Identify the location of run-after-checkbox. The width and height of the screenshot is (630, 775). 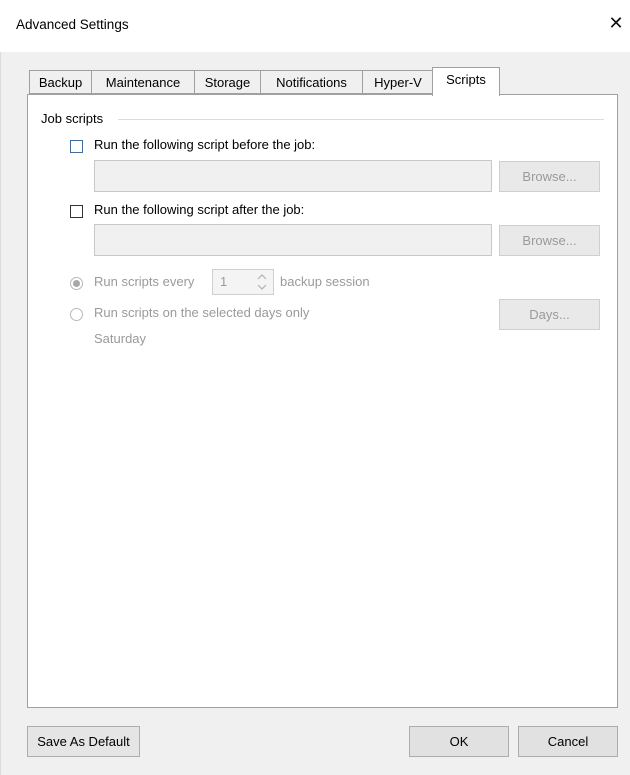
(76, 211).